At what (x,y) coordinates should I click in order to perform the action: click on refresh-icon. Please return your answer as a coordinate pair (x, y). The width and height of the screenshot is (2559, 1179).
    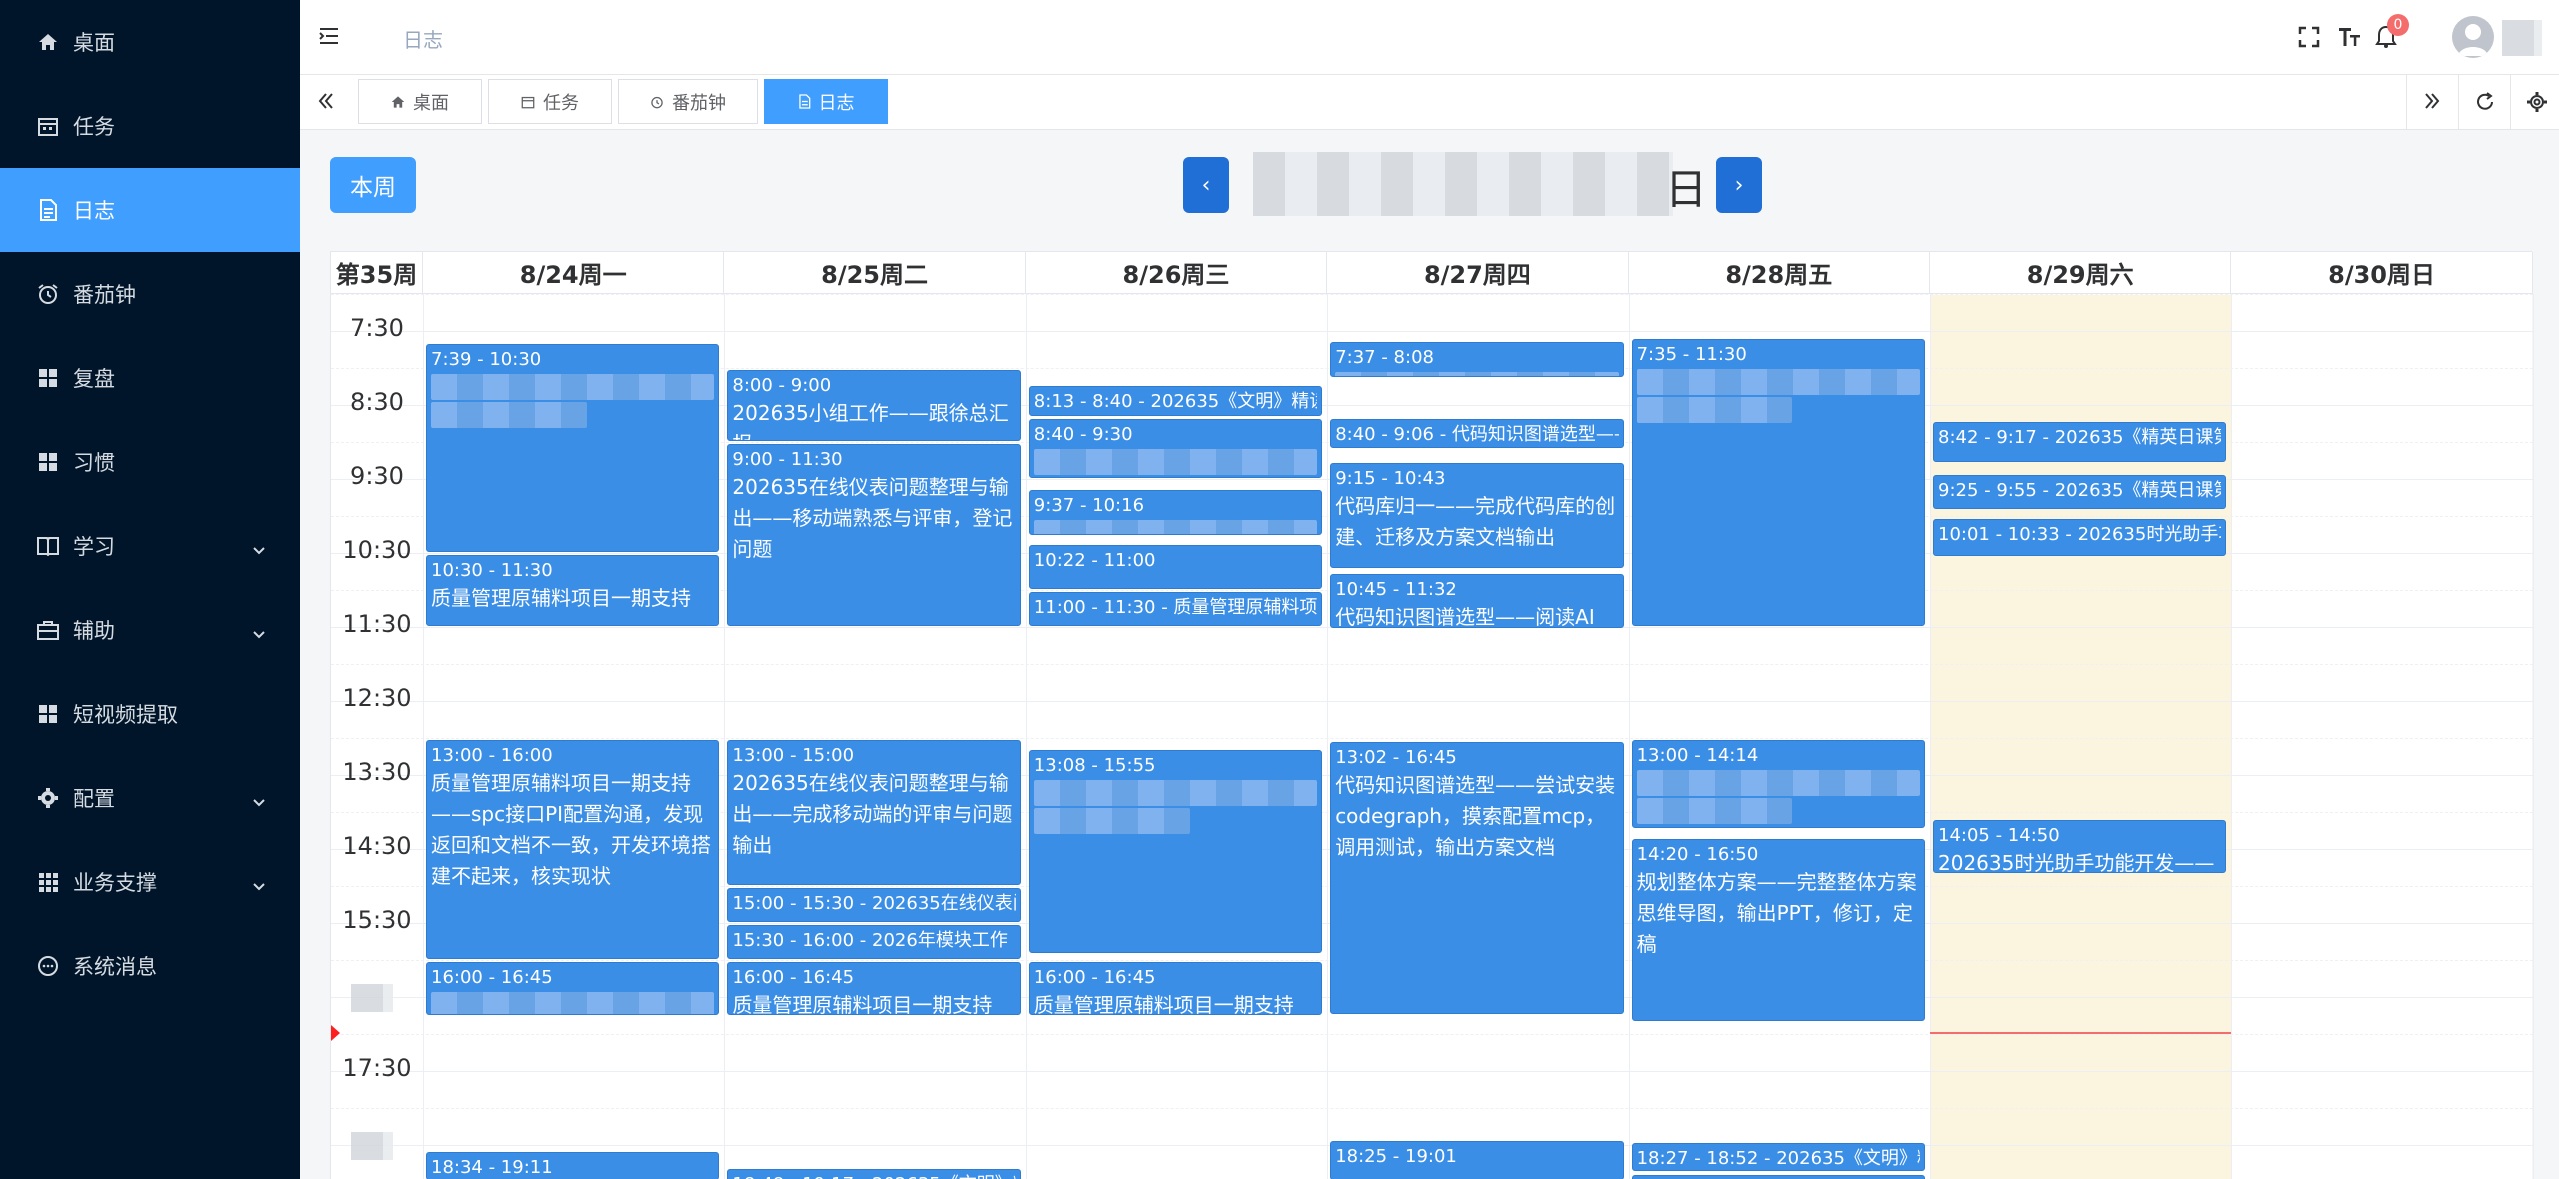
    Looking at the image, I should click on (2485, 102).